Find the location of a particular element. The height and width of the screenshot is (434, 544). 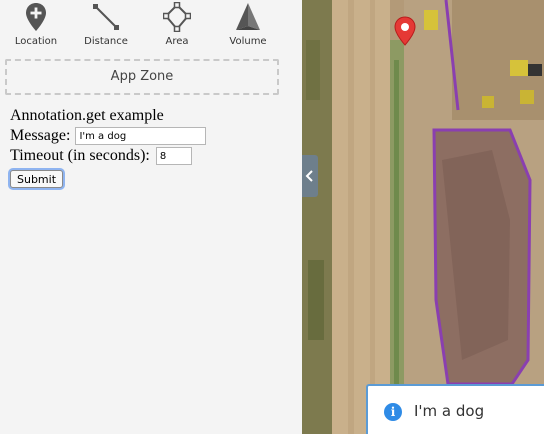

chevron-left-icon is located at coordinates (309, 176).